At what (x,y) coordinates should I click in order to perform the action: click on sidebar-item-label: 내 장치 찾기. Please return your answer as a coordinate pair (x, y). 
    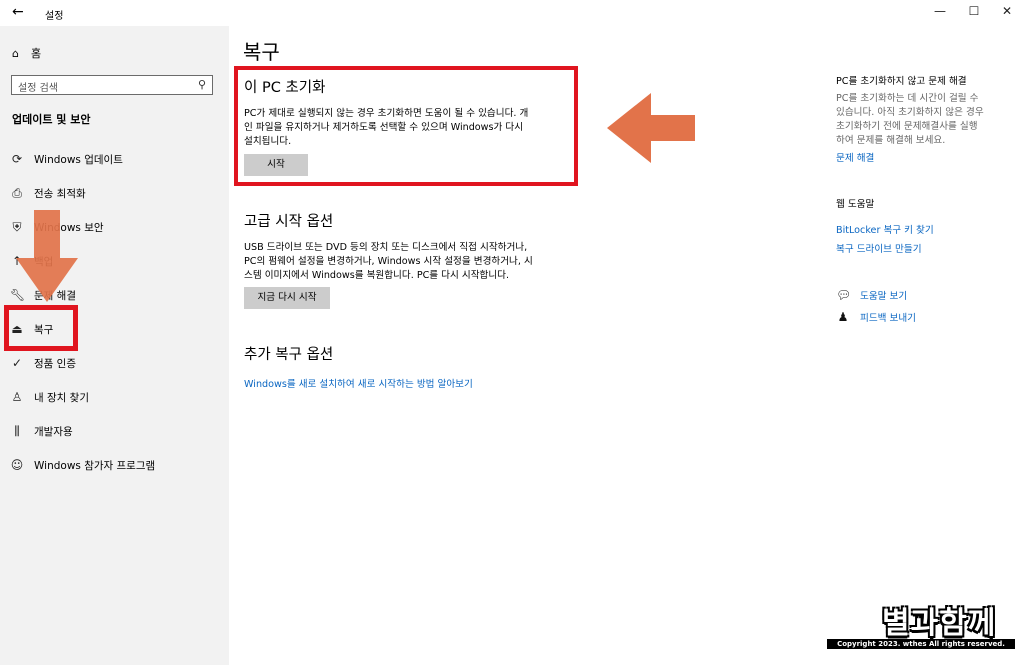
    Looking at the image, I should click on (61, 397).